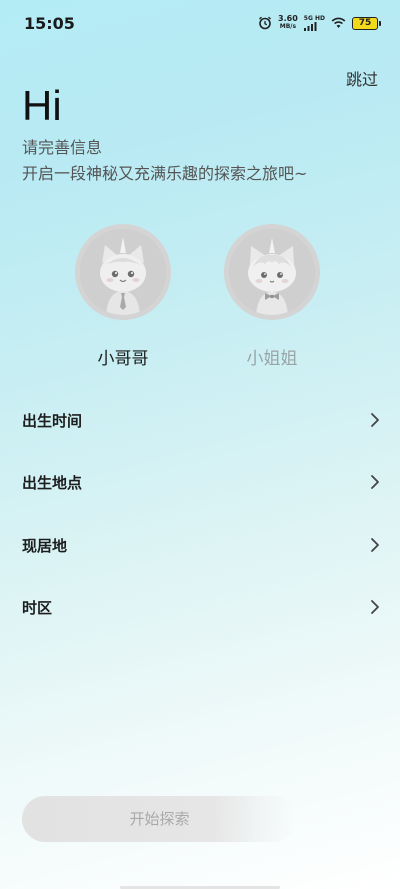 The width and height of the screenshot is (400, 889). What do you see at coordinates (265, 23) in the screenshot?
I see `alarm-icon` at bounding box center [265, 23].